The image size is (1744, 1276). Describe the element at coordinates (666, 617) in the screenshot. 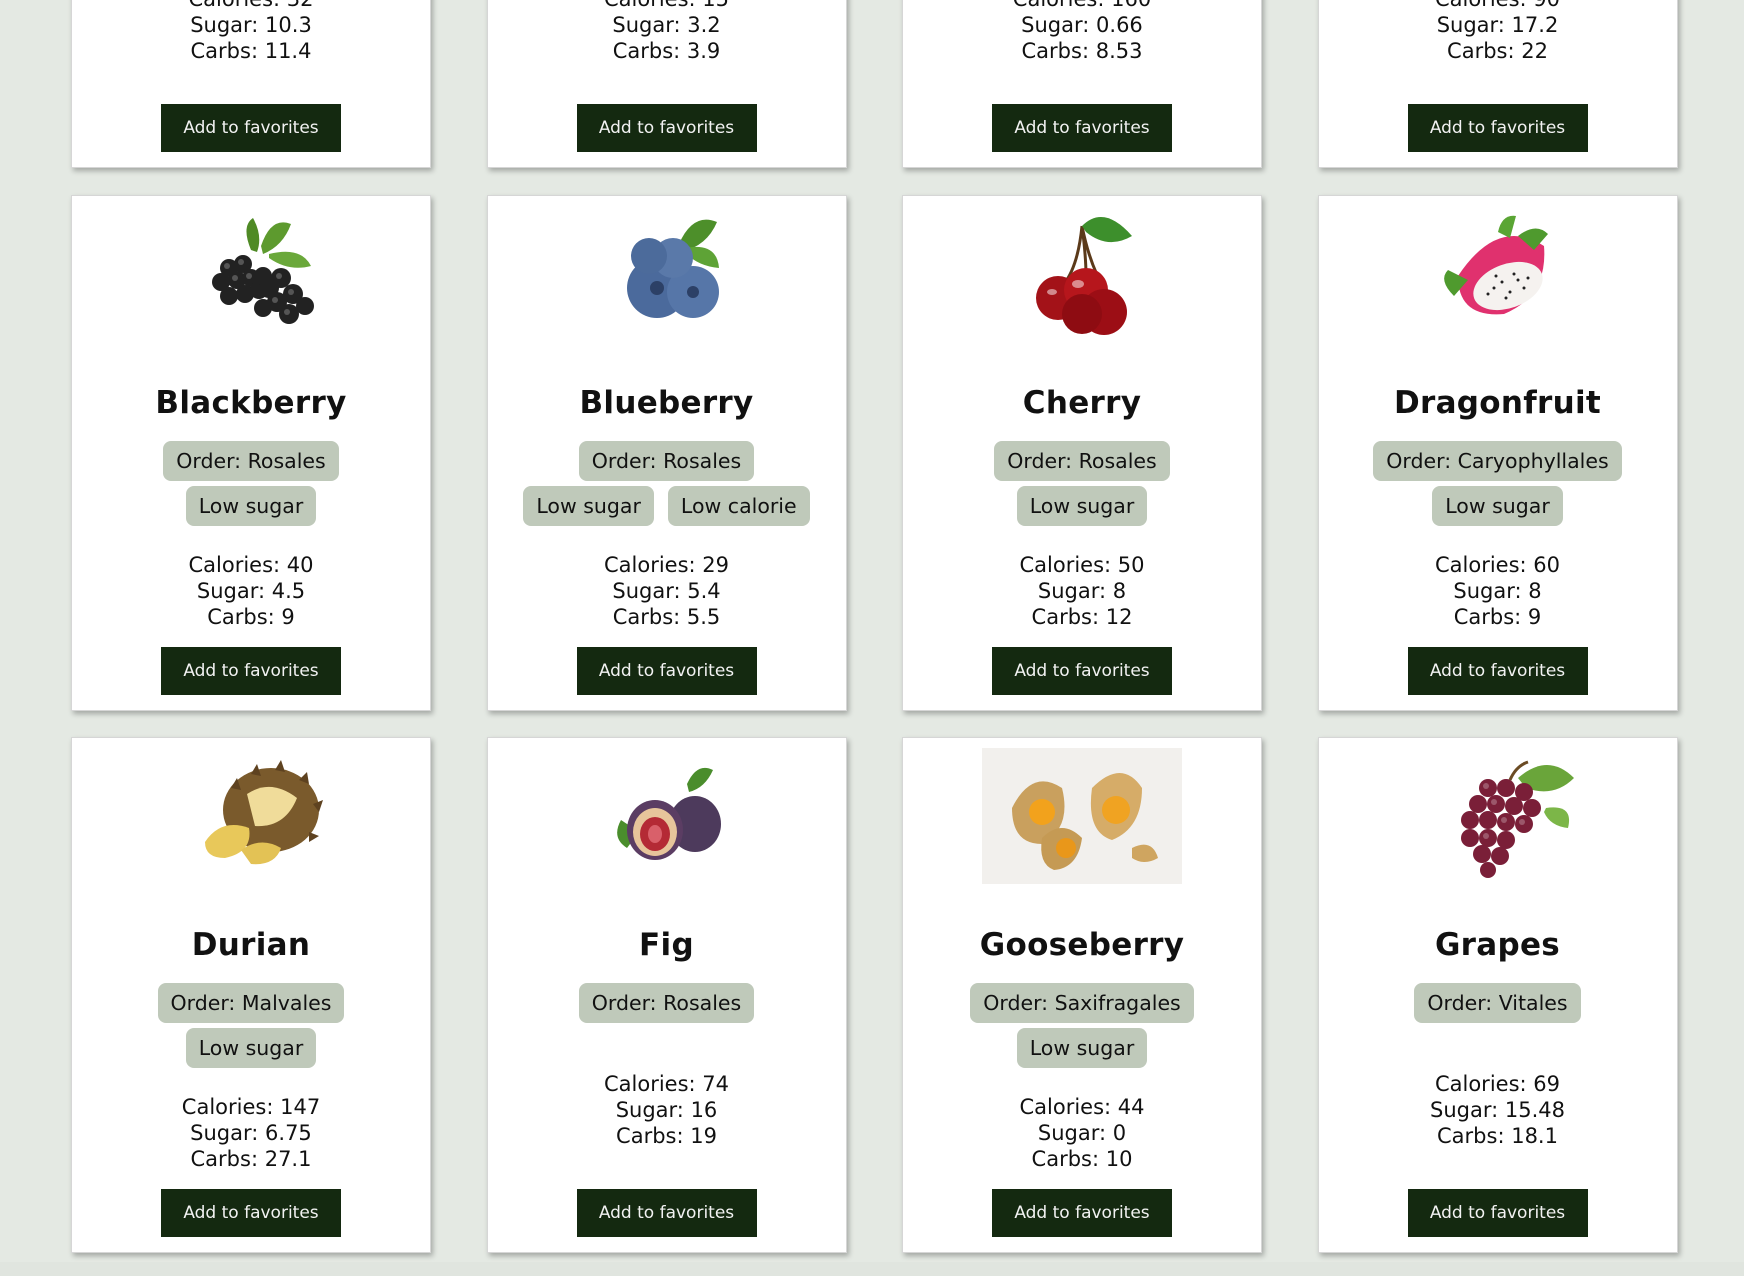

I see `carbs-value: Carbs: 5.5` at that location.